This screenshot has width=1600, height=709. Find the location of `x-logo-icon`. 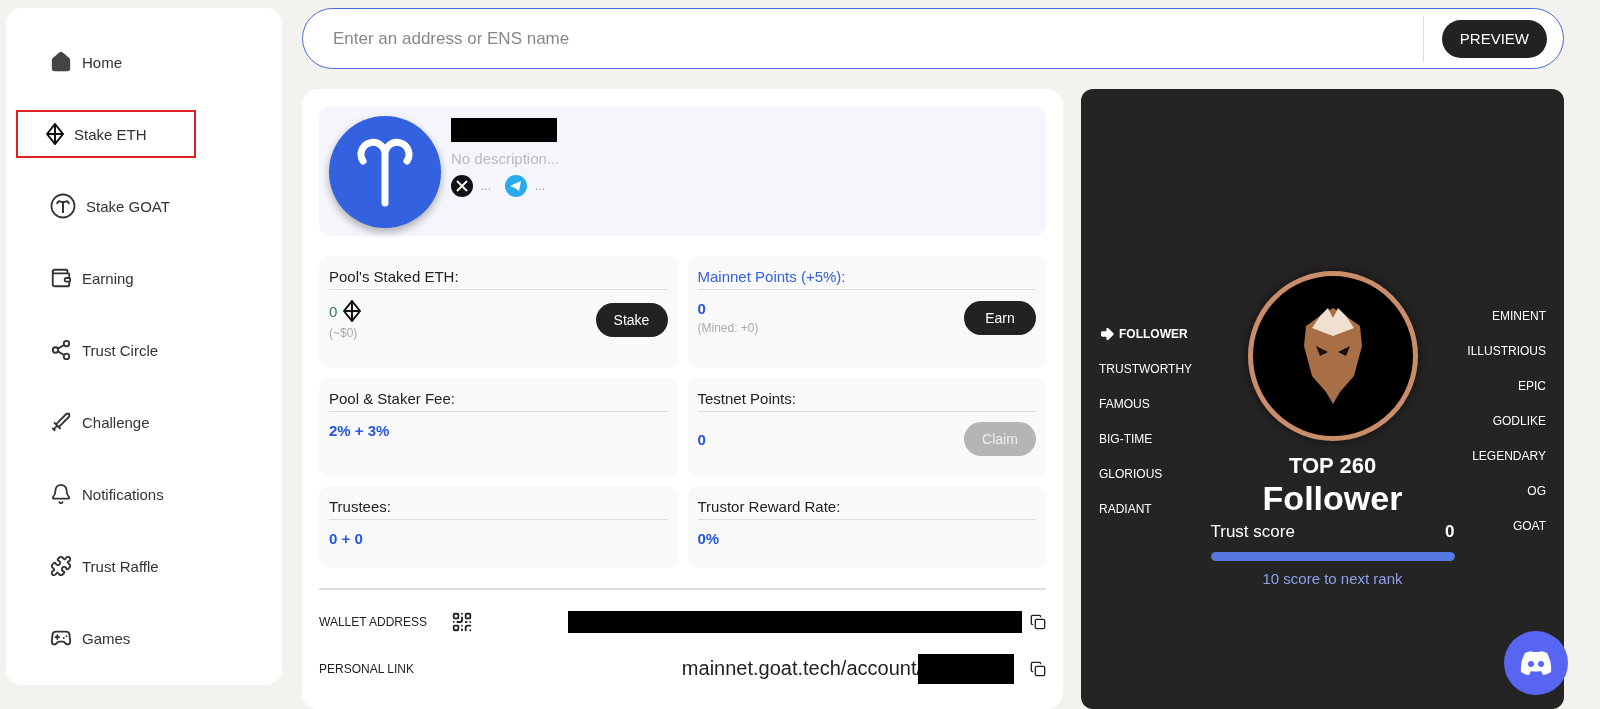

x-logo-icon is located at coordinates (462, 186).